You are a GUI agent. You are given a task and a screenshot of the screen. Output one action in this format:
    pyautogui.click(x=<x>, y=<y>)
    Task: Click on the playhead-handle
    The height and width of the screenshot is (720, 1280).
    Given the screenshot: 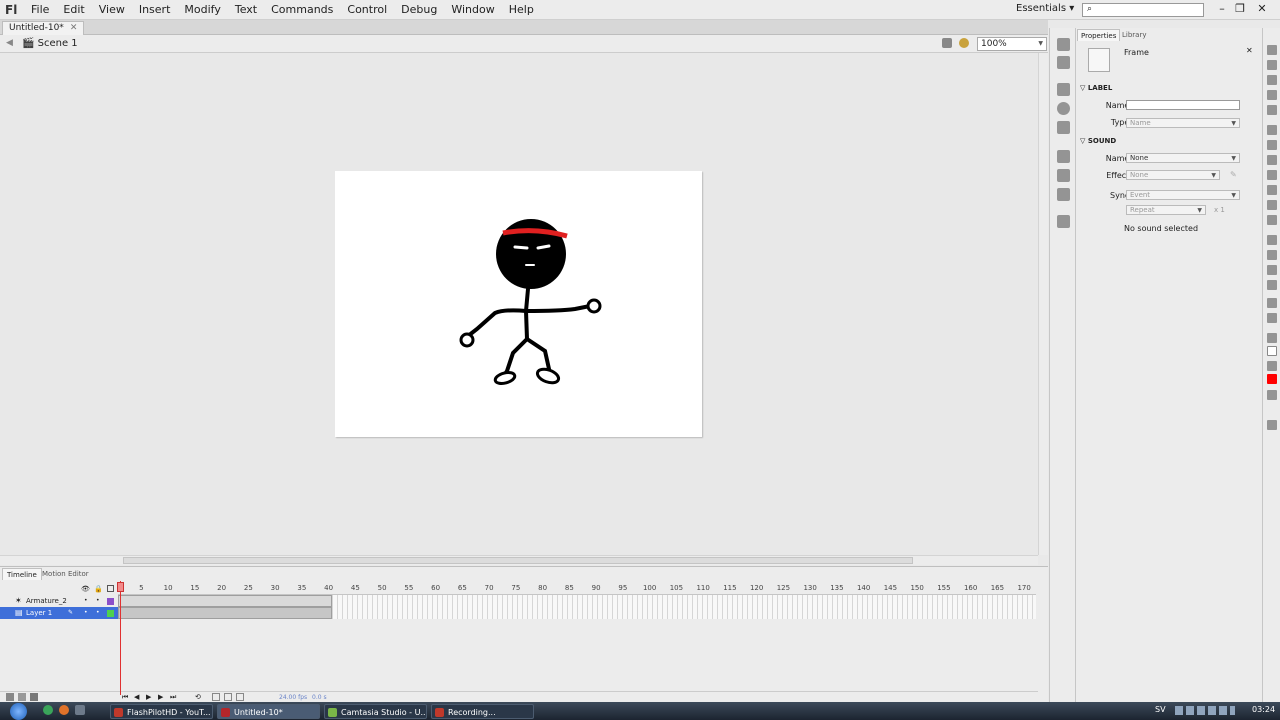 What is the action you would take?
    pyautogui.click(x=120, y=587)
    